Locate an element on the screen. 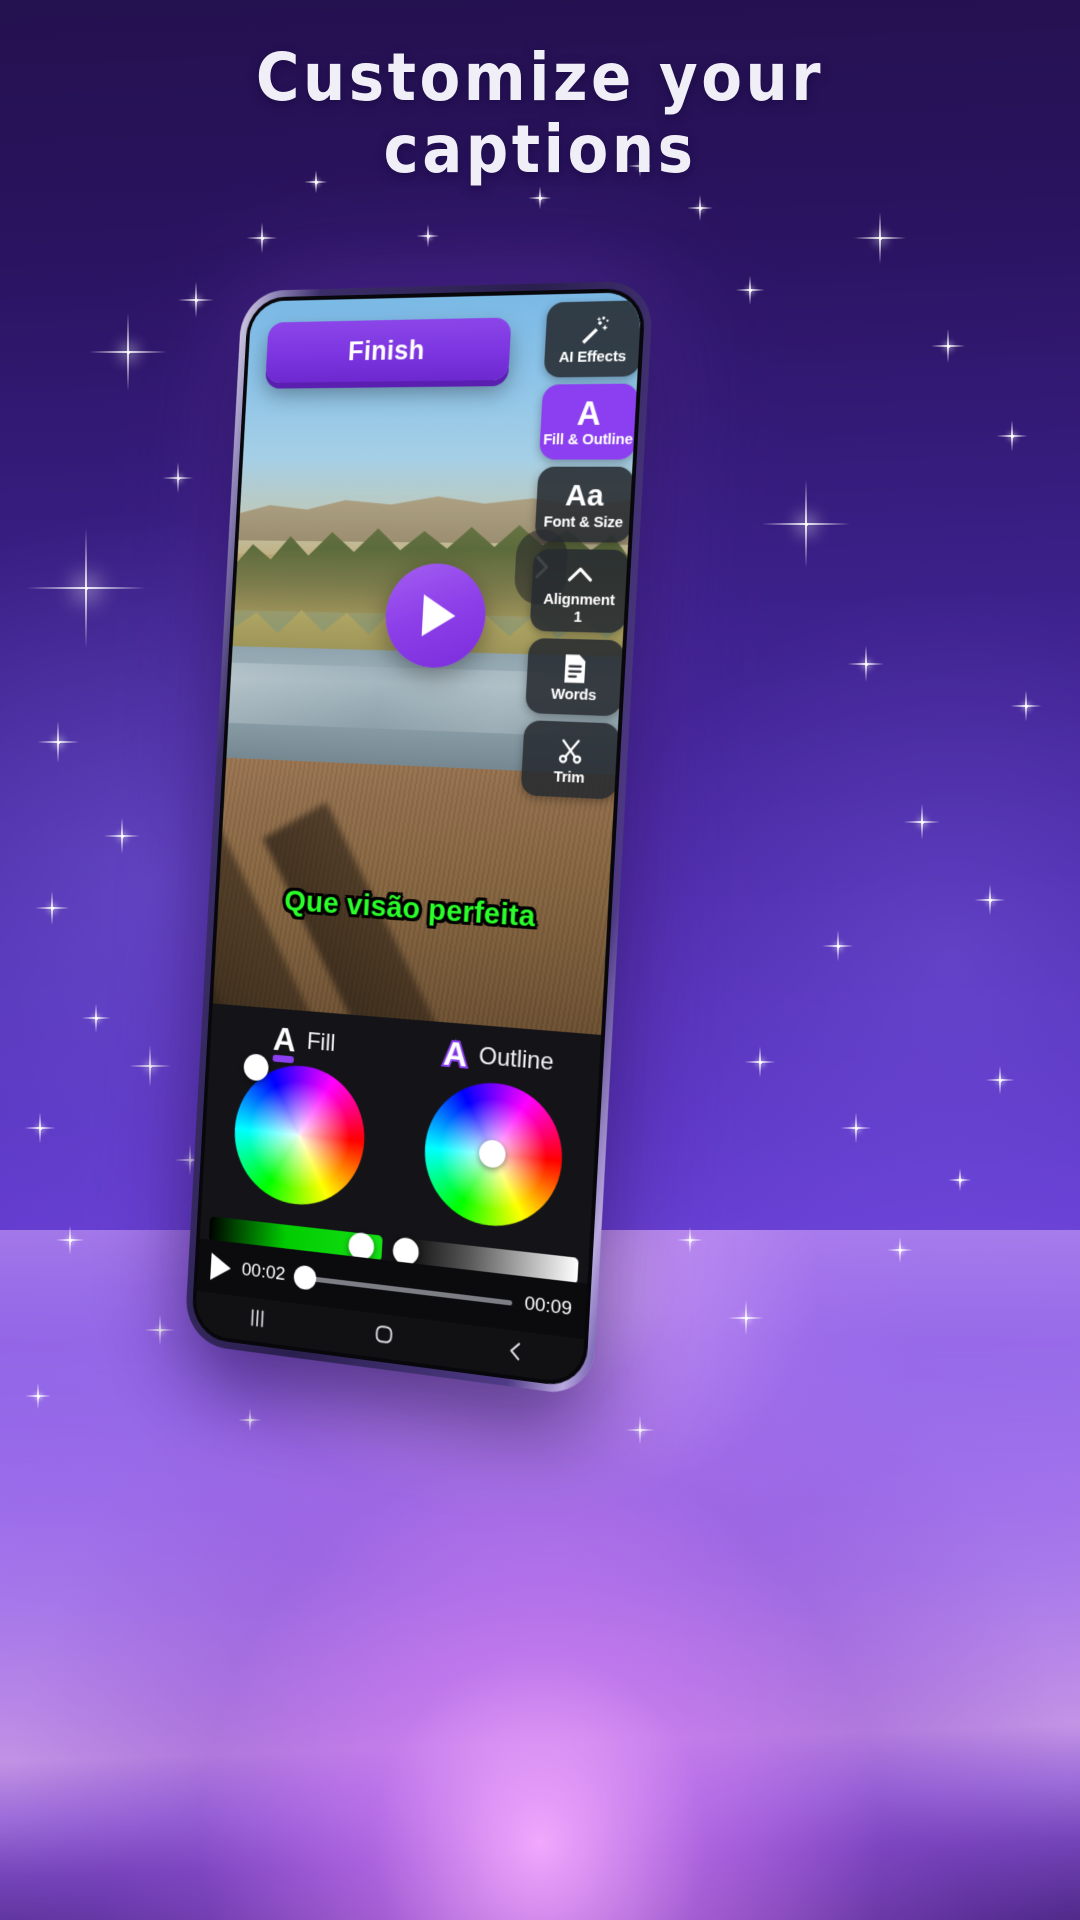 The height and width of the screenshot is (1920, 1080). android-navigation-bar is located at coordinates (389, 1337).